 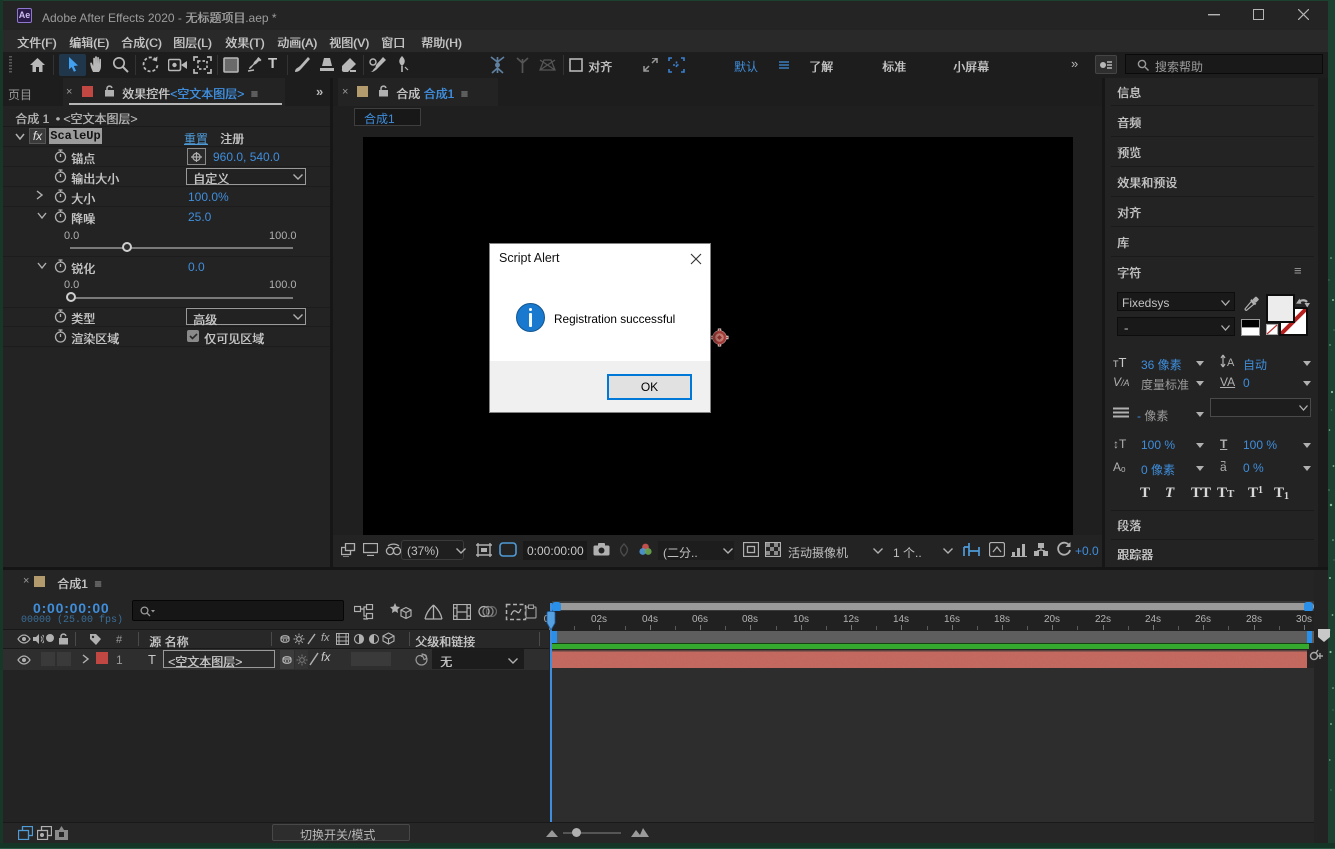 What do you see at coordinates (1231, 363) in the screenshot?
I see `svg-text: A` at bounding box center [1231, 363].